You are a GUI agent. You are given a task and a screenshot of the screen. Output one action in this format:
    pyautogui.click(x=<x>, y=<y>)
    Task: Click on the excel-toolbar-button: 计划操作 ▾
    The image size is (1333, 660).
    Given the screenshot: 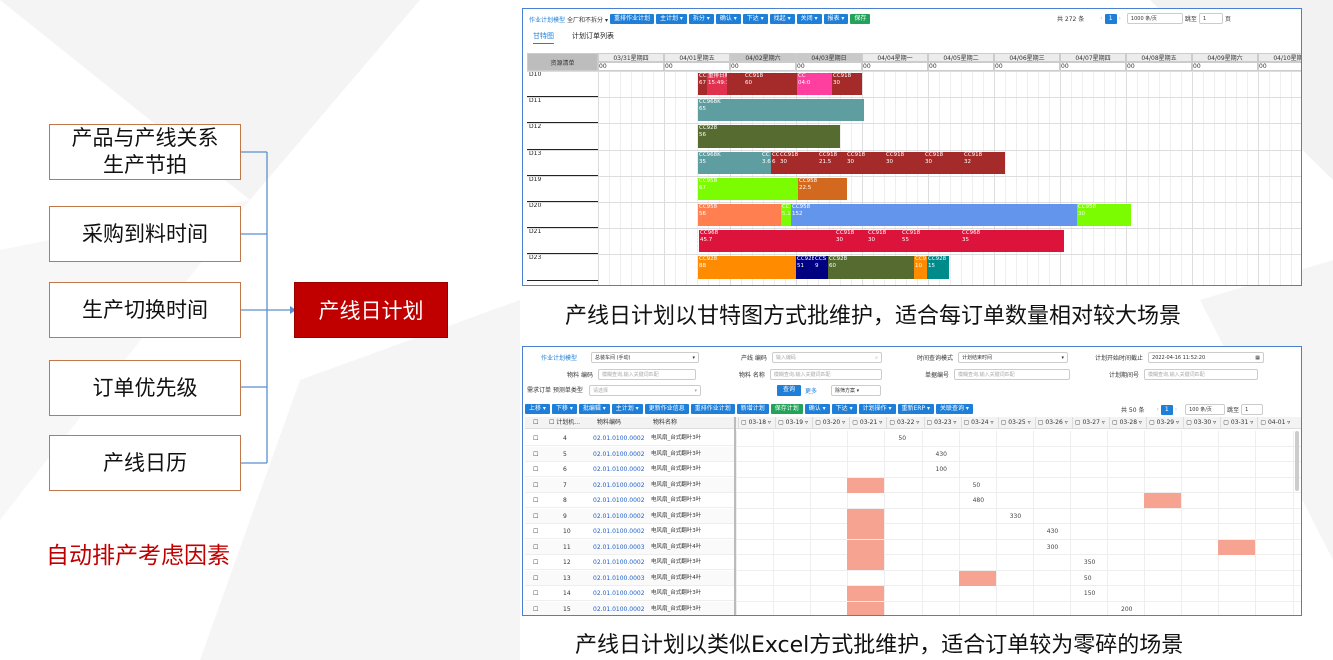 What is the action you would take?
    pyautogui.click(x=877, y=409)
    